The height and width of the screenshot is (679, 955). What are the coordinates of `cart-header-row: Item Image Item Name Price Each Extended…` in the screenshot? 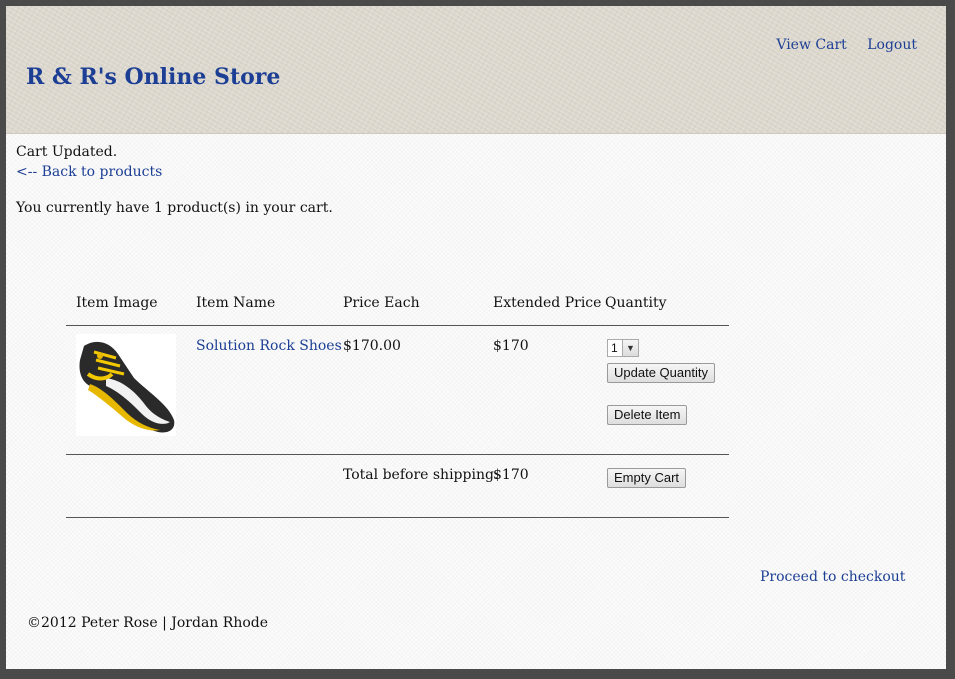 It's located at (397, 307).